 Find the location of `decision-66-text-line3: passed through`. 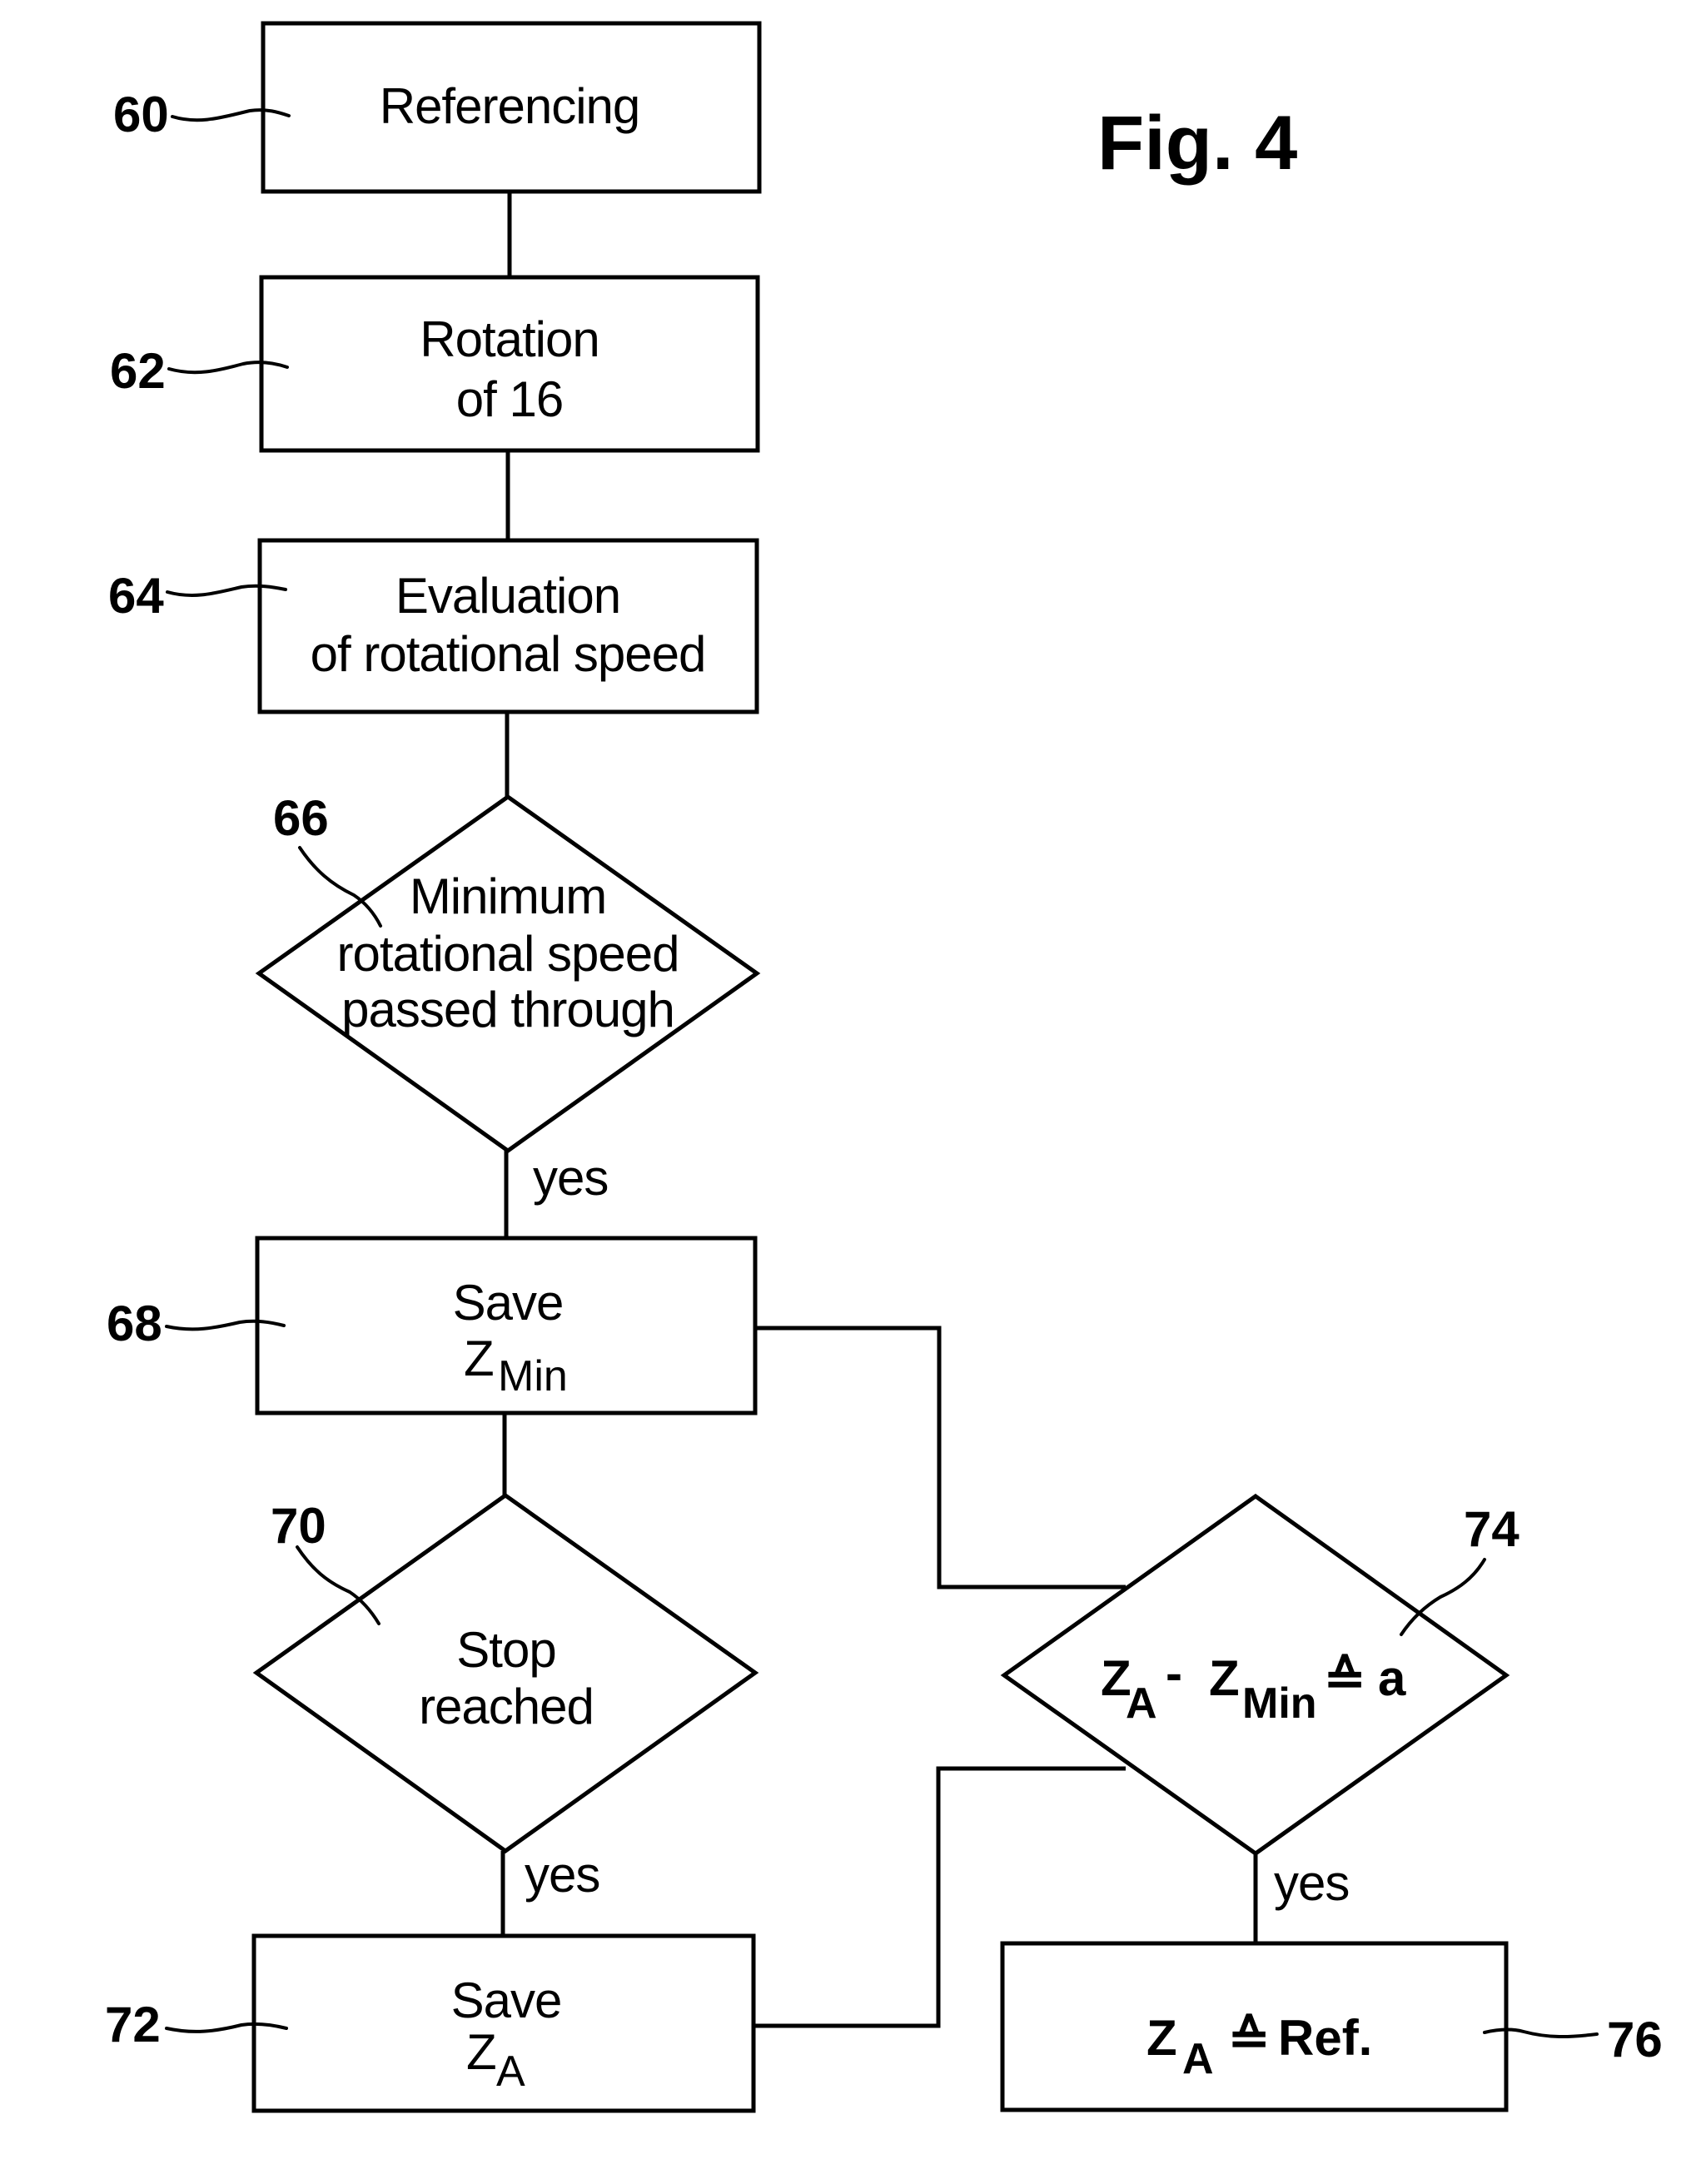

decision-66-text-line3: passed through is located at coordinates (508, 1009).